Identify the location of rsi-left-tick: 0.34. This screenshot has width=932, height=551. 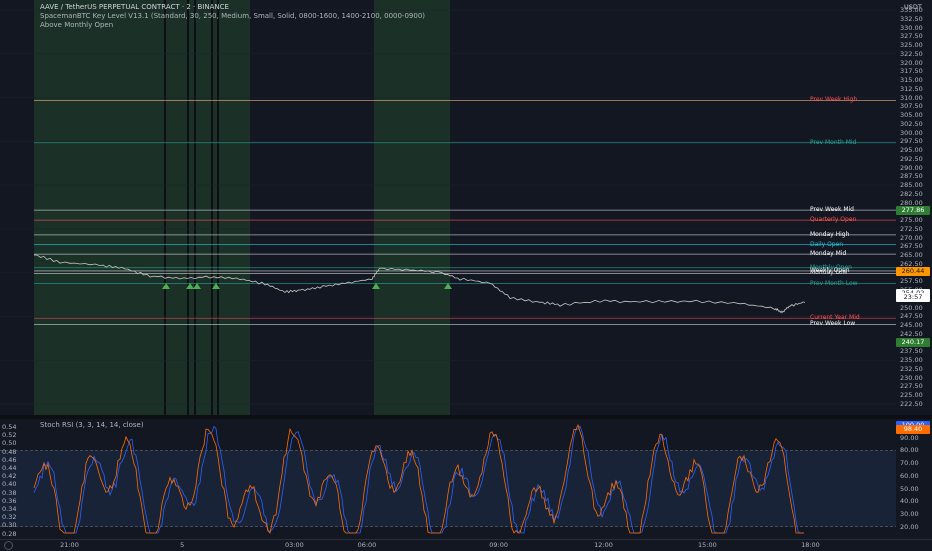
(9, 509).